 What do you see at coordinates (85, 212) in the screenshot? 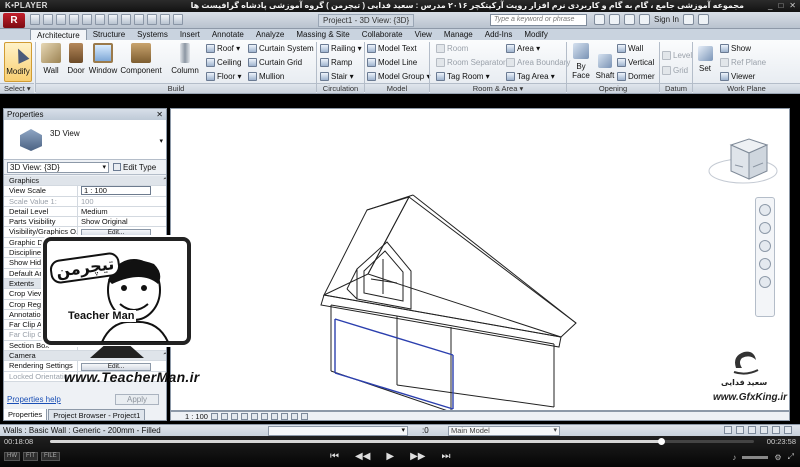
I see `property-row: Detail Level Medium` at bounding box center [85, 212].